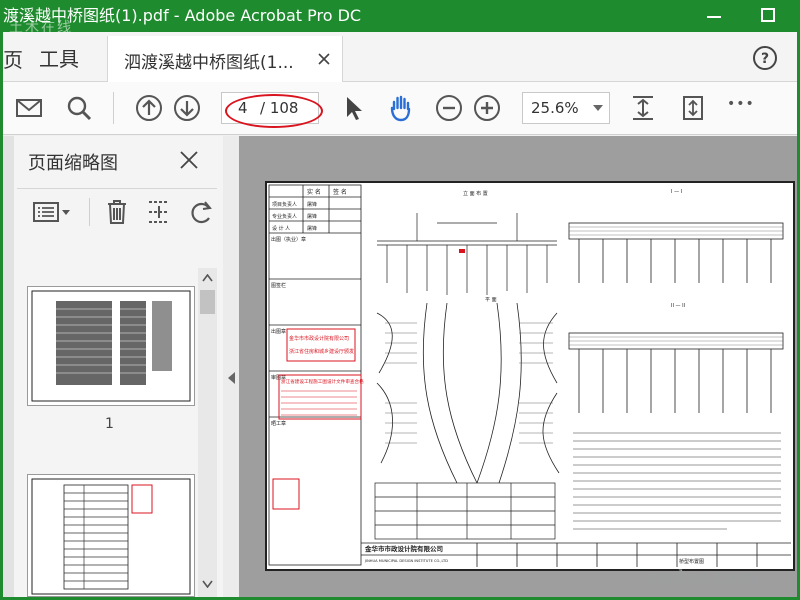  What do you see at coordinates (288, 239) in the screenshot?
I see `section-label-1: 出图（执业）章` at bounding box center [288, 239].